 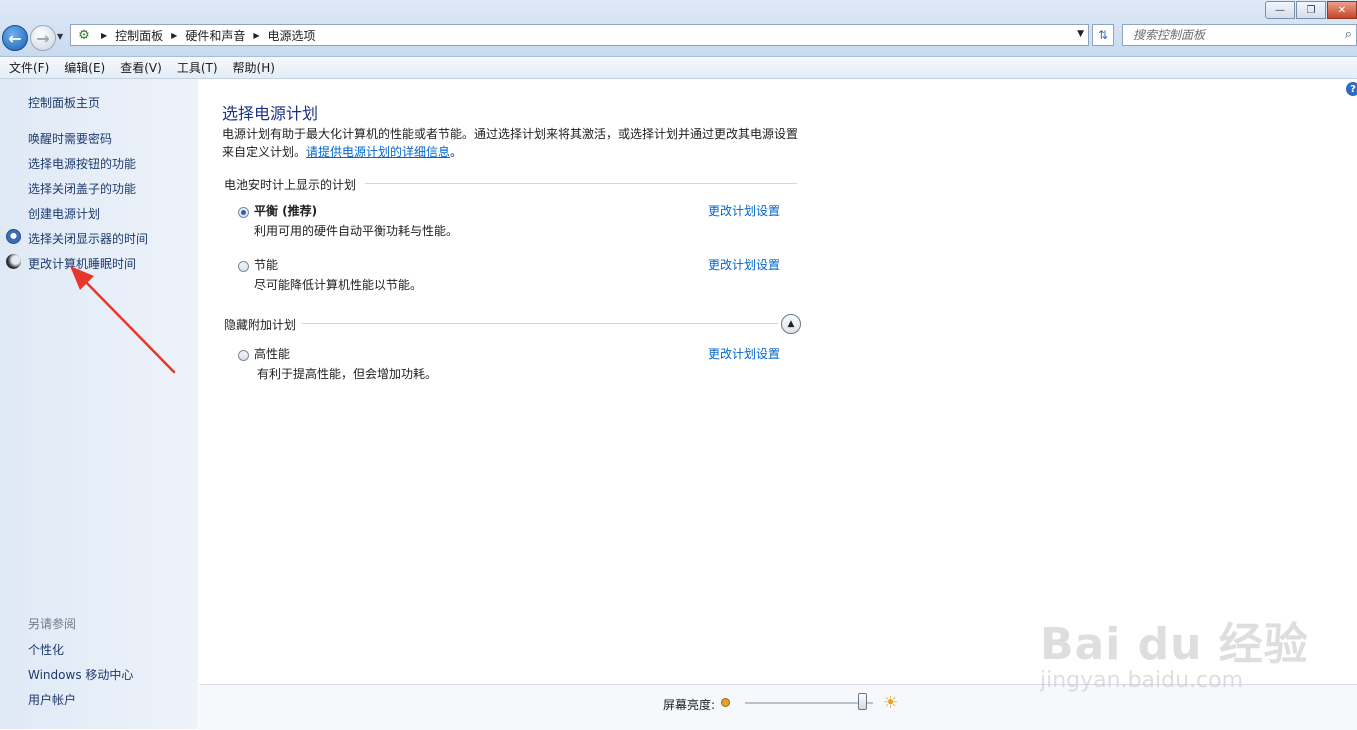 I want to click on change-plan-settings-balanced: 更改计划设置, so click(x=744, y=210).